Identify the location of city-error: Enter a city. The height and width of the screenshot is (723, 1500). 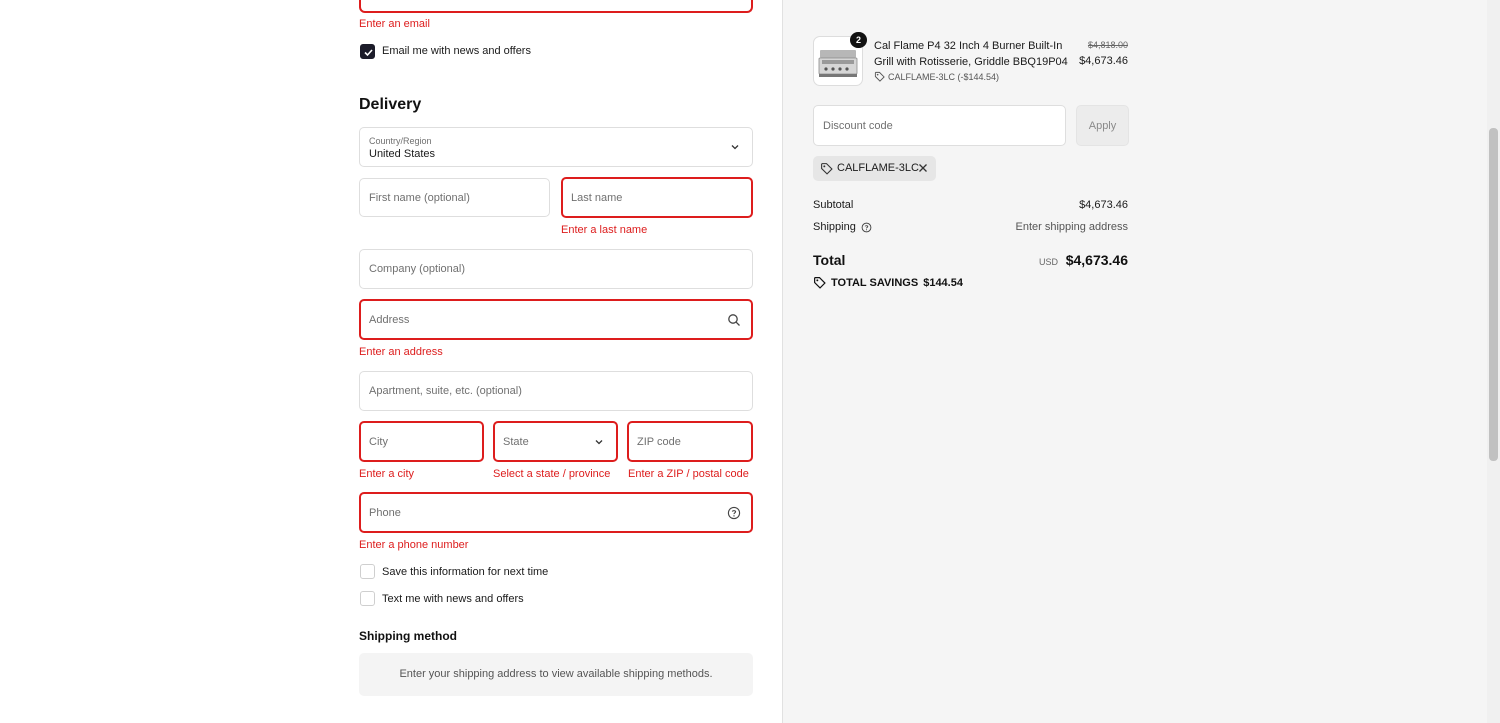
(387, 474).